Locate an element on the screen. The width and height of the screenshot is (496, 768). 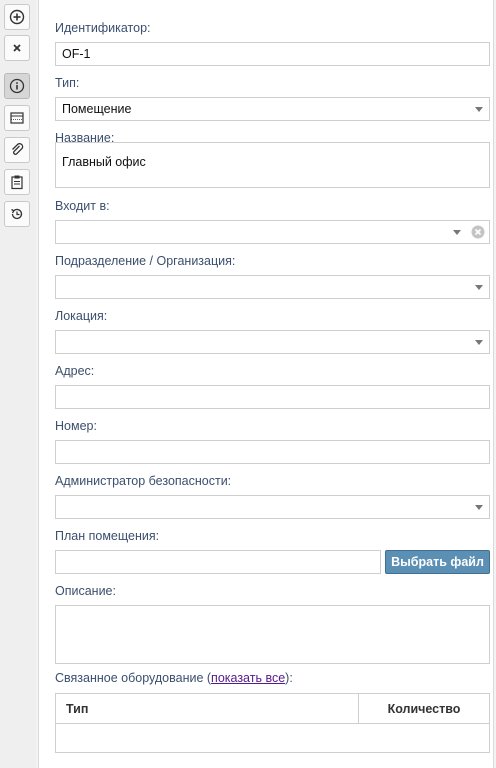
security-admin-label: Администратор безопасности: is located at coordinates (143, 481).